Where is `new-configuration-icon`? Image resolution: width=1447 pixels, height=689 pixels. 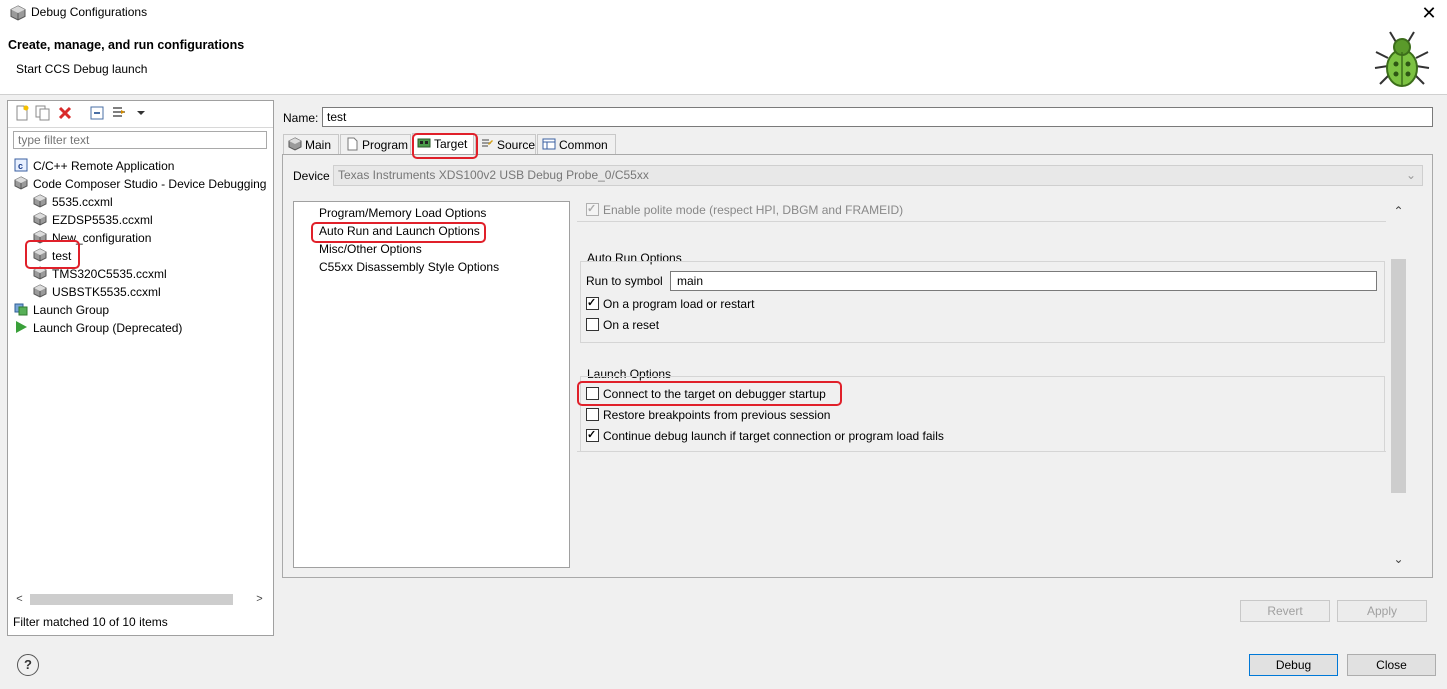 new-configuration-icon is located at coordinates (22, 113).